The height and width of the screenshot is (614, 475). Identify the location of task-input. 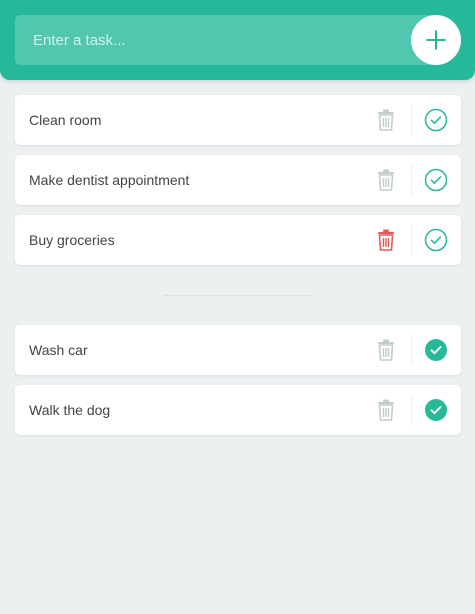
(237, 40).